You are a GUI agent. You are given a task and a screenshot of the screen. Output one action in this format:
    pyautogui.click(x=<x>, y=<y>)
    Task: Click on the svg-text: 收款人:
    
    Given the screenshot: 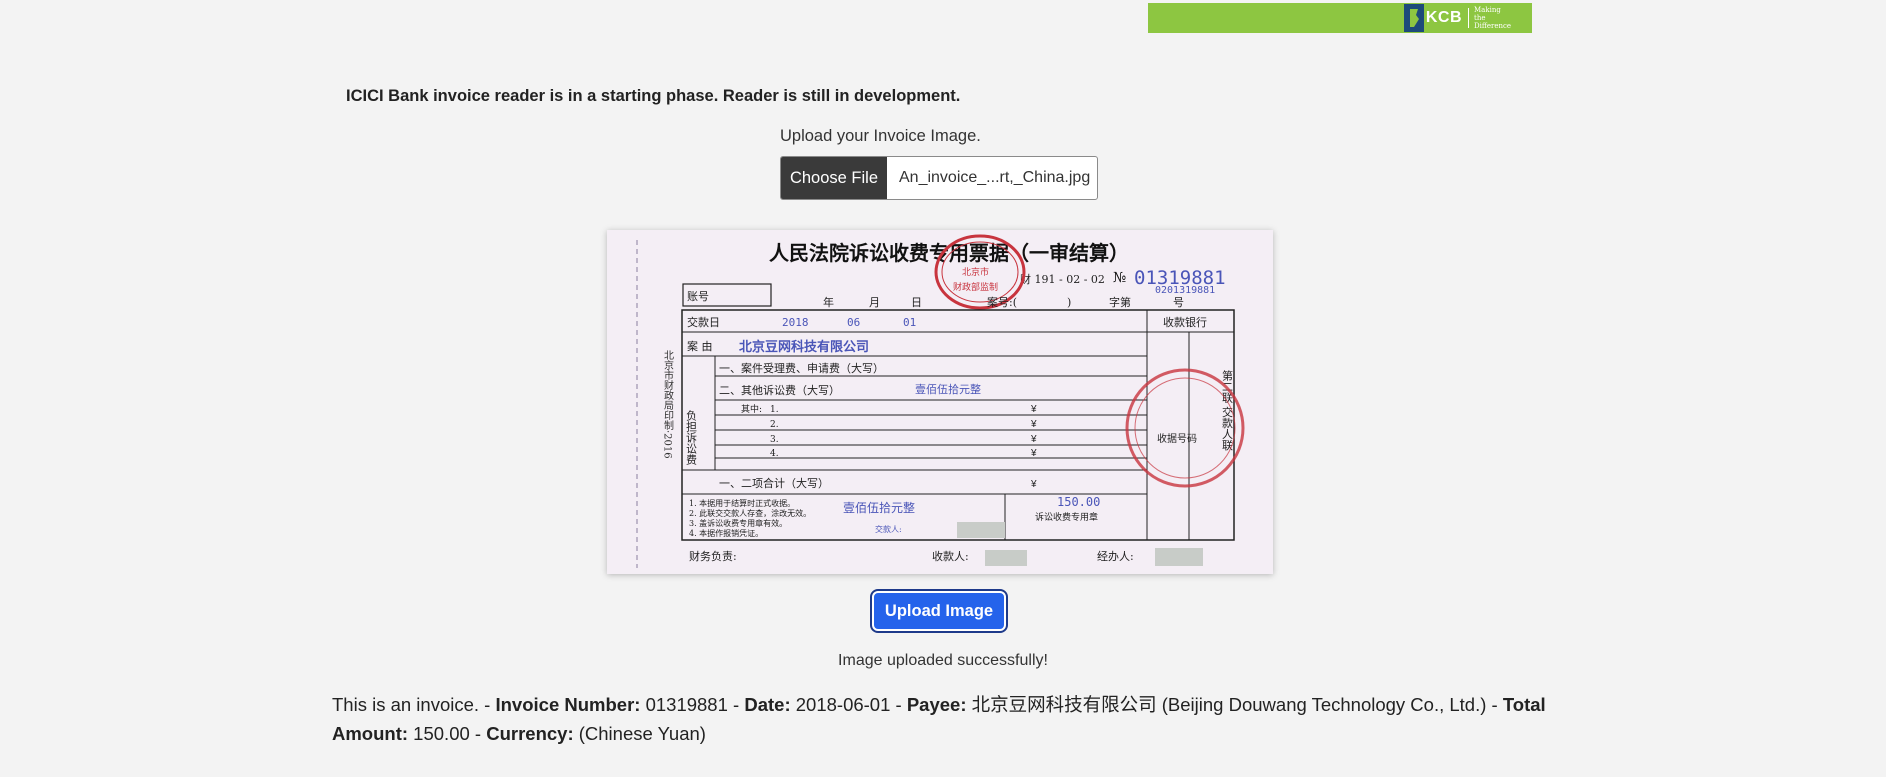 What is the action you would take?
    pyautogui.click(x=950, y=556)
    